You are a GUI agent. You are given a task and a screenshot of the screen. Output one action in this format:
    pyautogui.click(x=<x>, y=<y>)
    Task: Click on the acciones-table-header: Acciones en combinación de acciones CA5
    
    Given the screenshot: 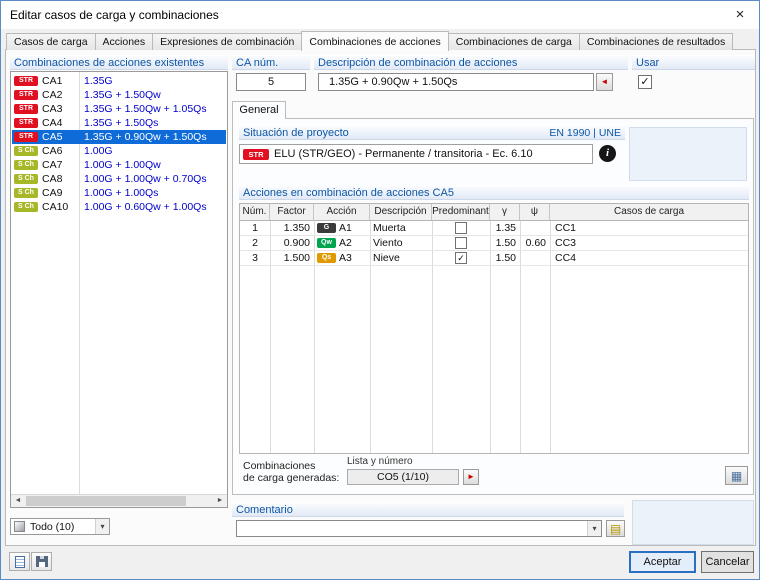 What is the action you would take?
    pyautogui.click(x=494, y=192)
    